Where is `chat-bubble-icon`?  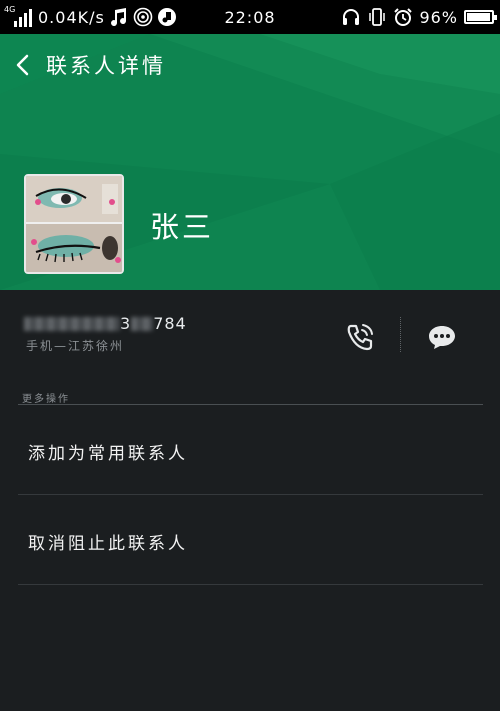 chat-bubble-icon is located at coordinates (442, 337).